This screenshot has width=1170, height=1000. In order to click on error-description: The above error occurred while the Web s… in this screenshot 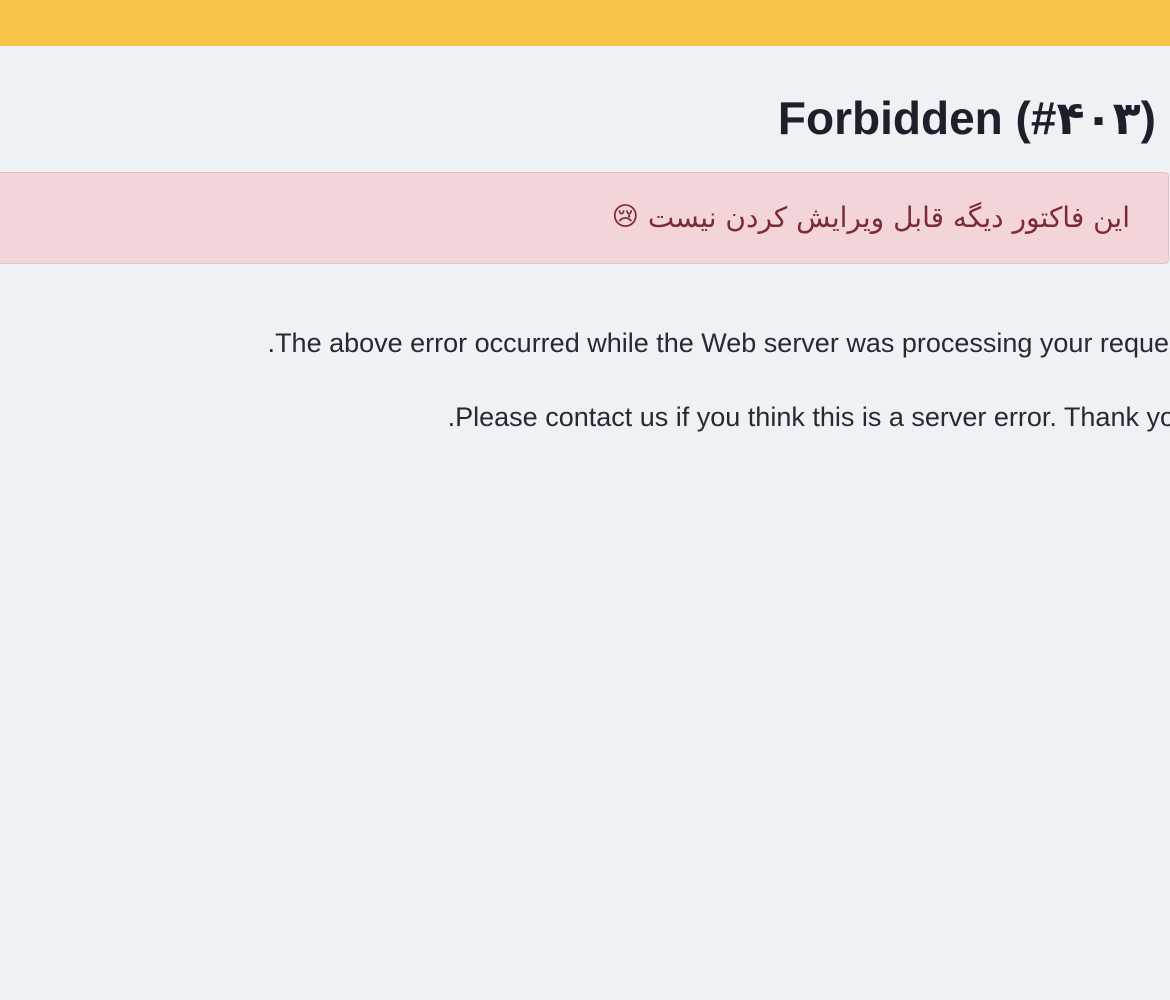, I will do `click(718, 343)`.